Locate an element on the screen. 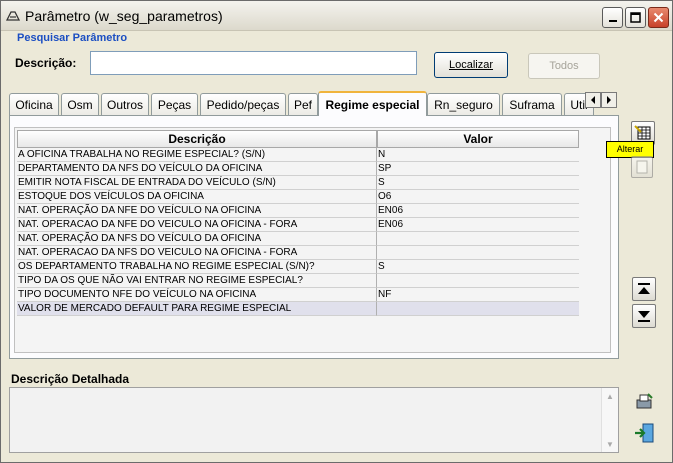 The image size is (673, 463). close-icon is located at coordinates (658, 17).